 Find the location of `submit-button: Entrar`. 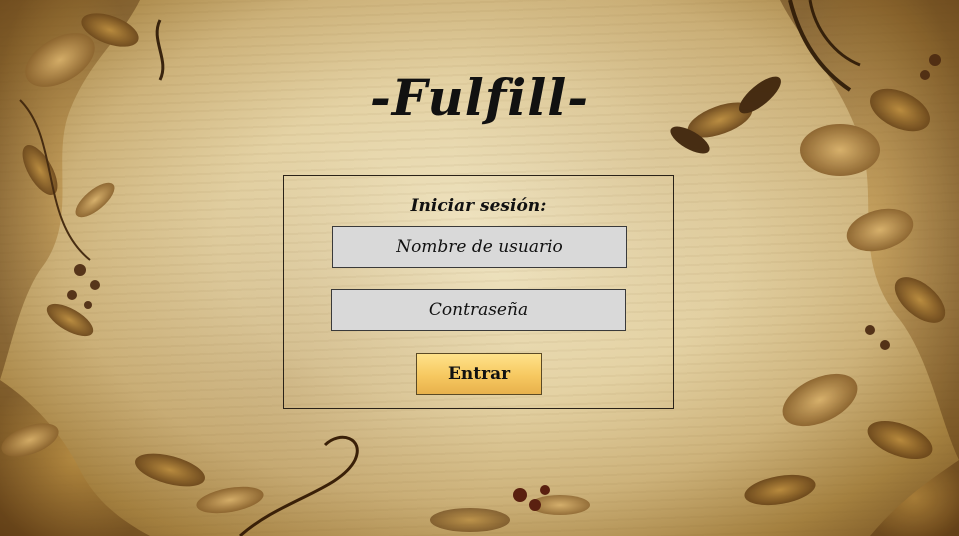

submit-button: Entrar is located at coordinates (479, 374).